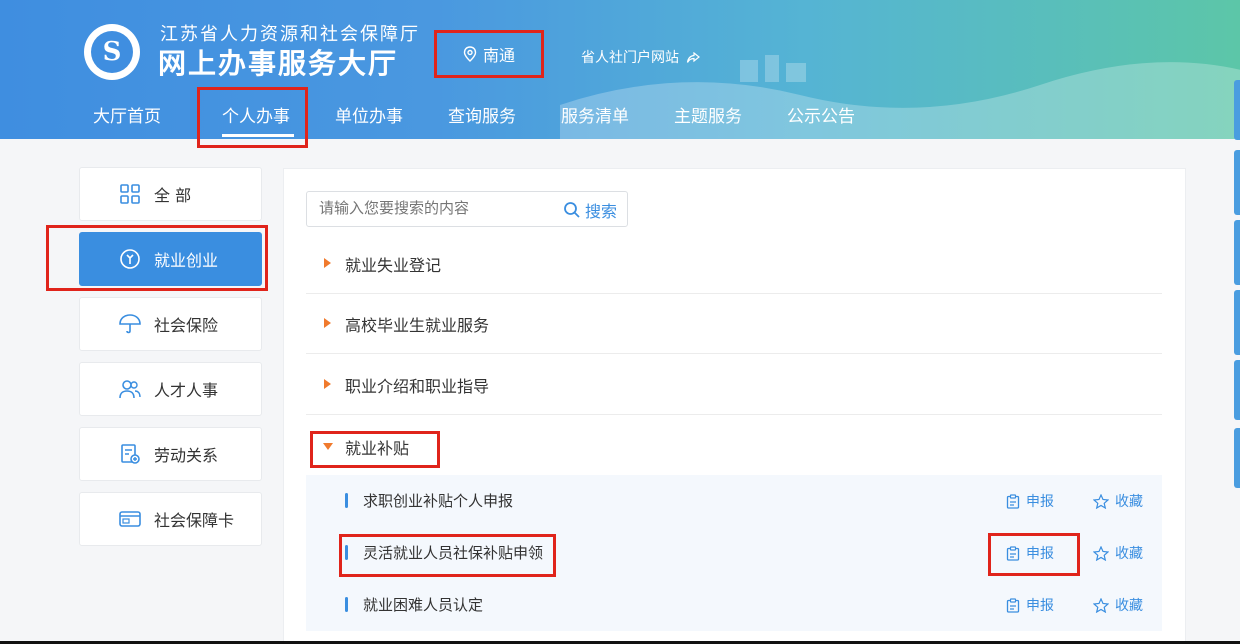 This screenshot has width=1240, height=644. What do you see at coordinates (630, 58) in the screenshot?
I see `portal-link-label: 省人社门户网站` at bounding box center [630, 58].